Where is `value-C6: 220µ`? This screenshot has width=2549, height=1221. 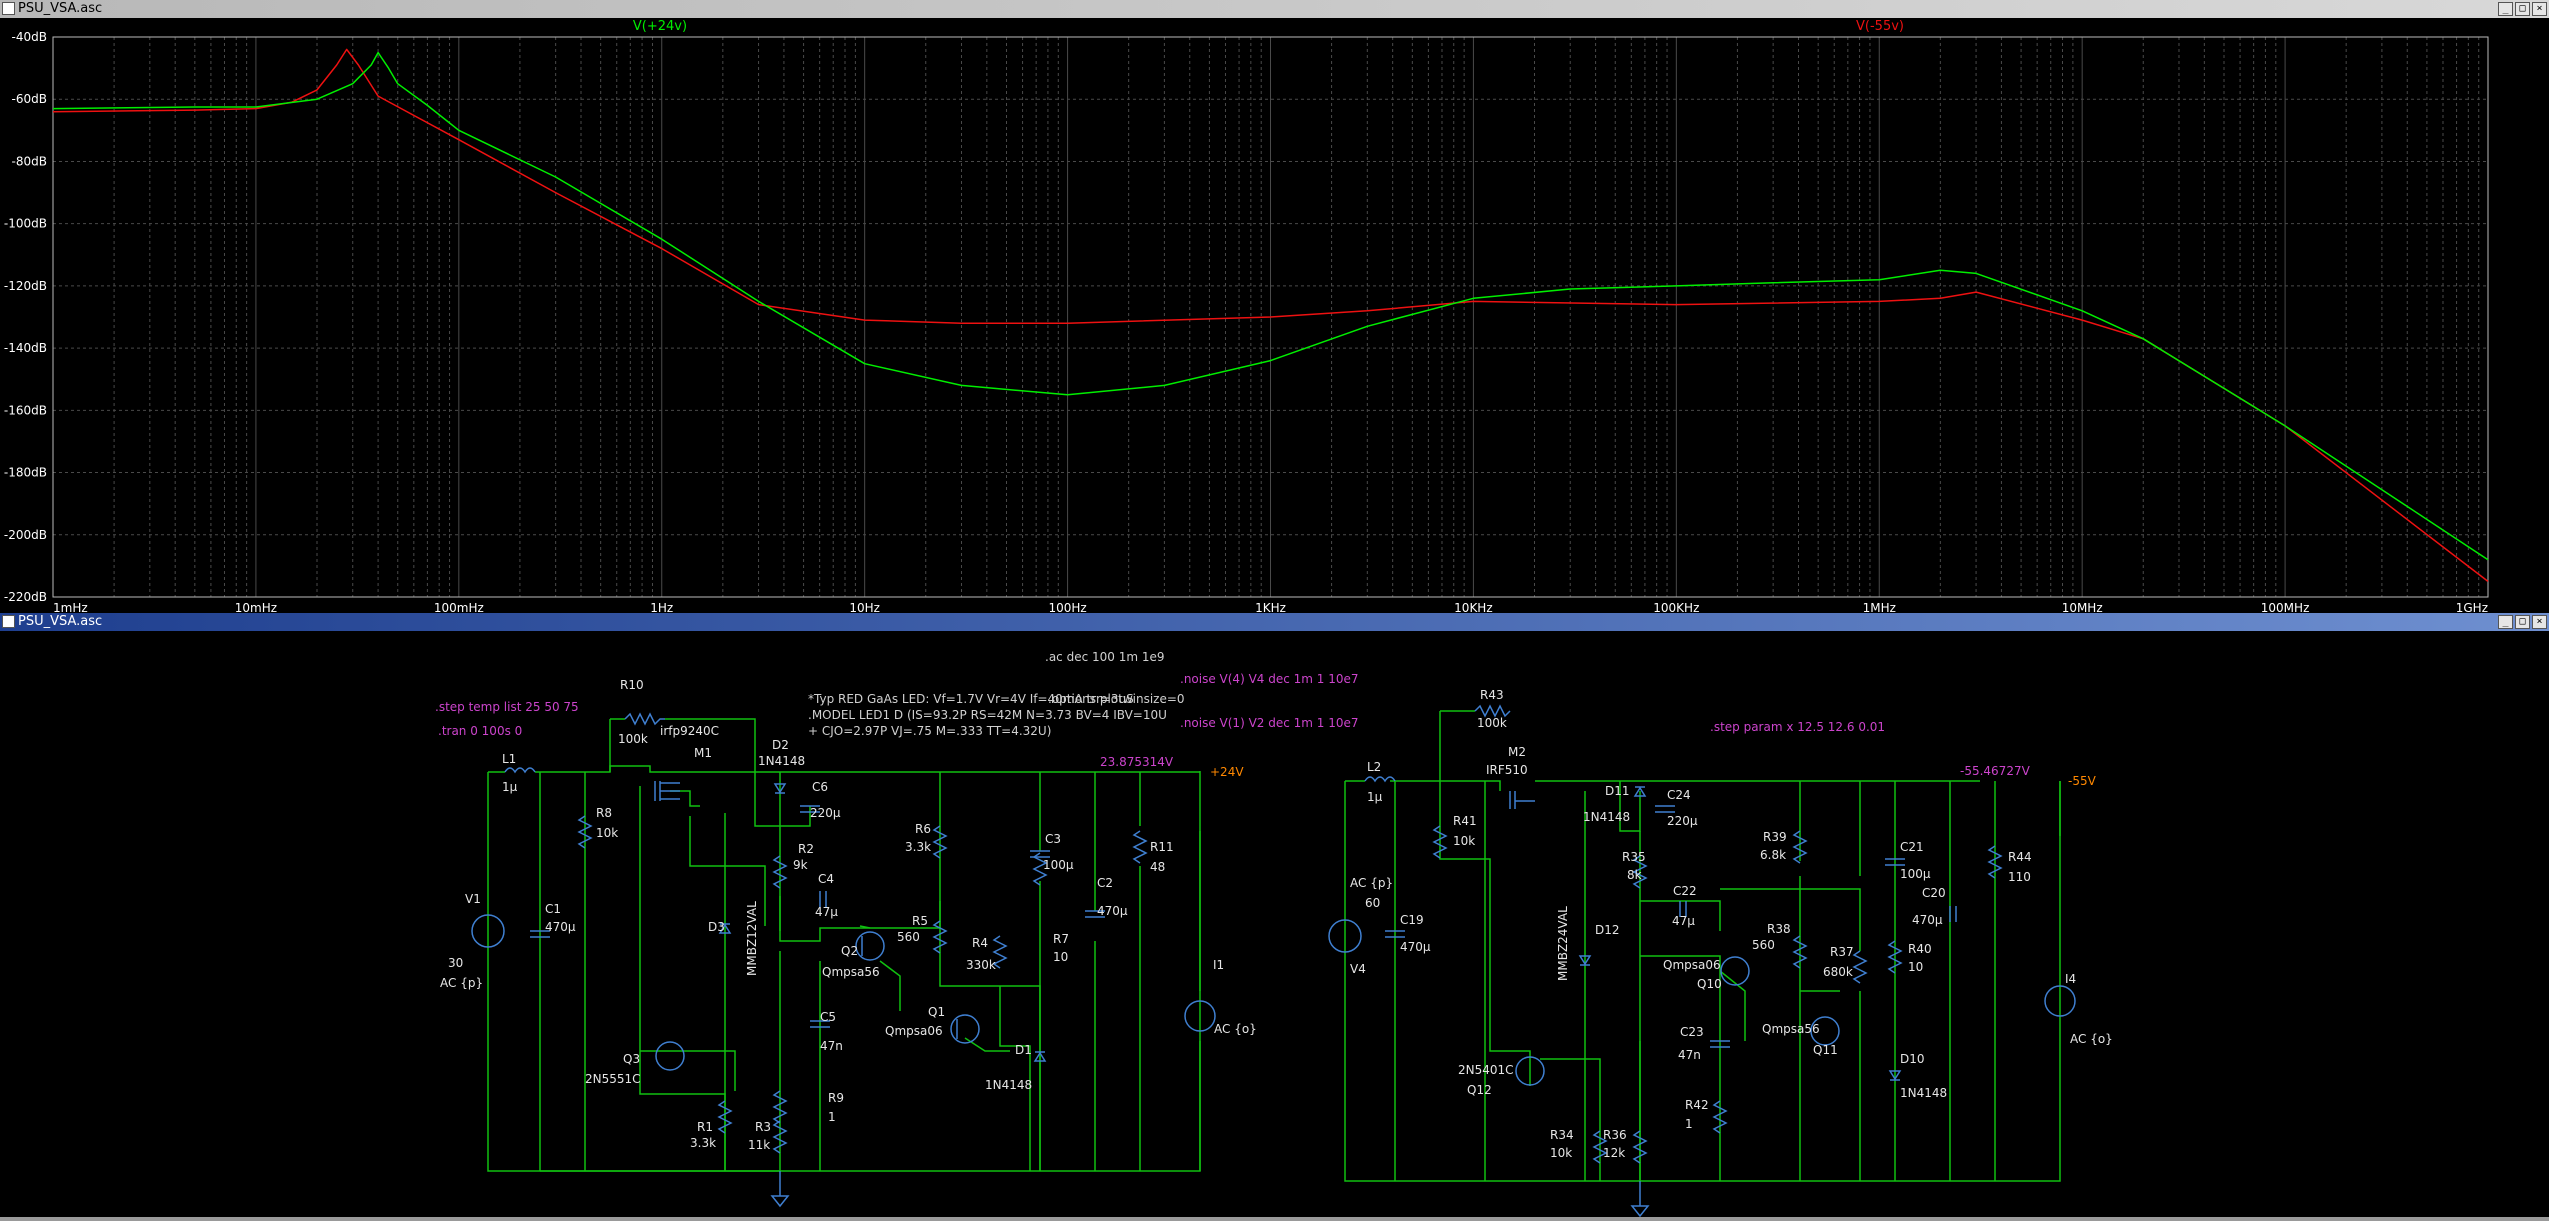 value-C6: 220µ is located at coordinates (825, 813).